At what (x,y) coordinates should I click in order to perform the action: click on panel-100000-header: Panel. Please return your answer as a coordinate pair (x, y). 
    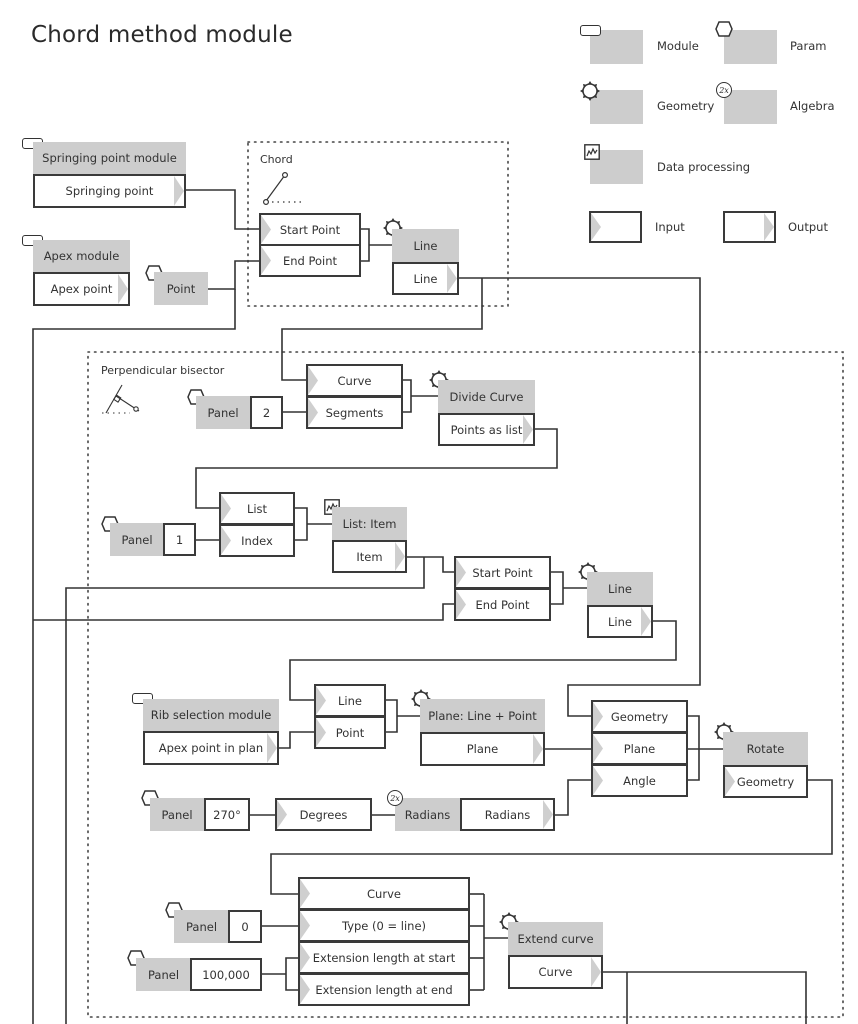
    Looking at the image, I should click on (163, 974).